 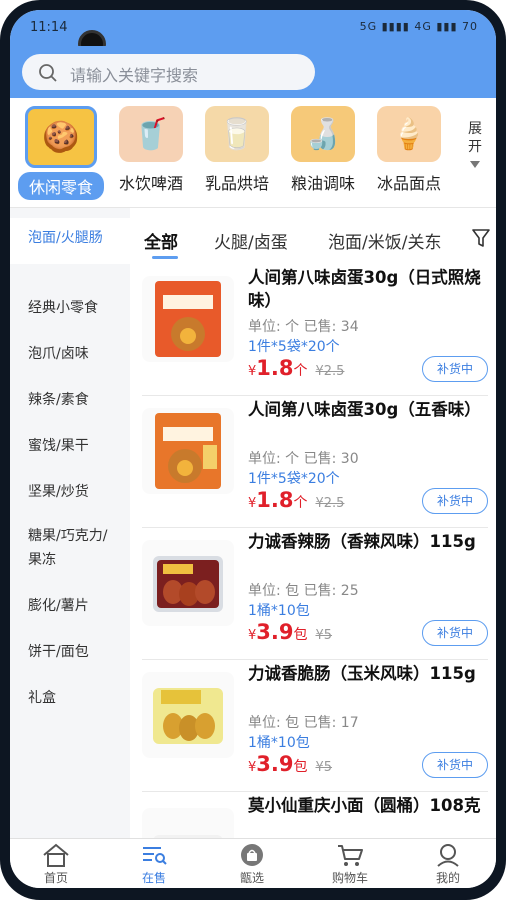 I want to click on nav-label: 在售, so click(x=153, y=878).